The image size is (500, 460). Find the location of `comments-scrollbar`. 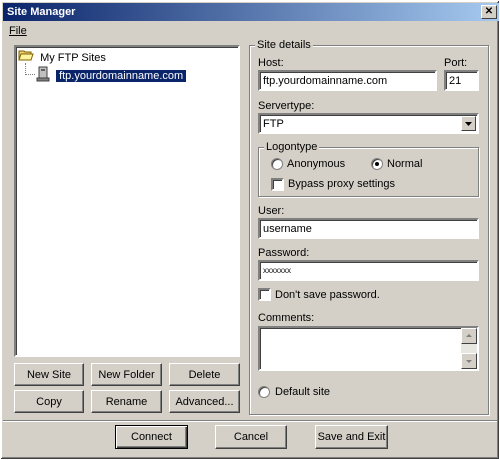

comments-scrollbar is located at coordinates (469, 348).